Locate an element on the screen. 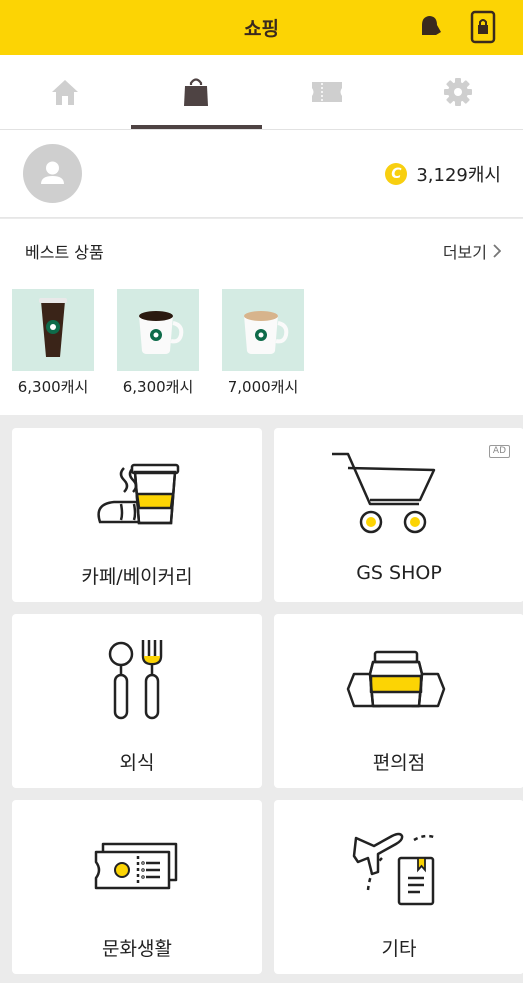 This screenshot has height=983, width=523. category-card-other: 기타 is located at coordinates (398, 887).